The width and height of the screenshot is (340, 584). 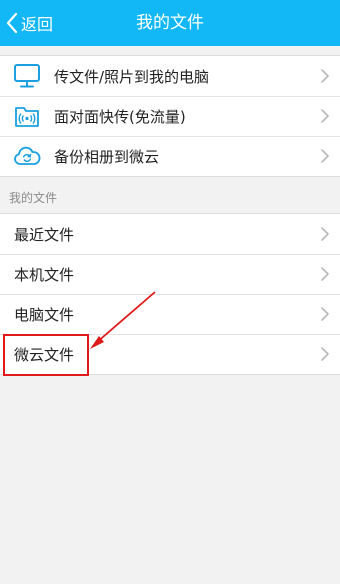 What do you see at coordinates (170, 156) in the screenshot?
I see `backup-album-item: 备份相册到微云` at bounding box center [170, 156].